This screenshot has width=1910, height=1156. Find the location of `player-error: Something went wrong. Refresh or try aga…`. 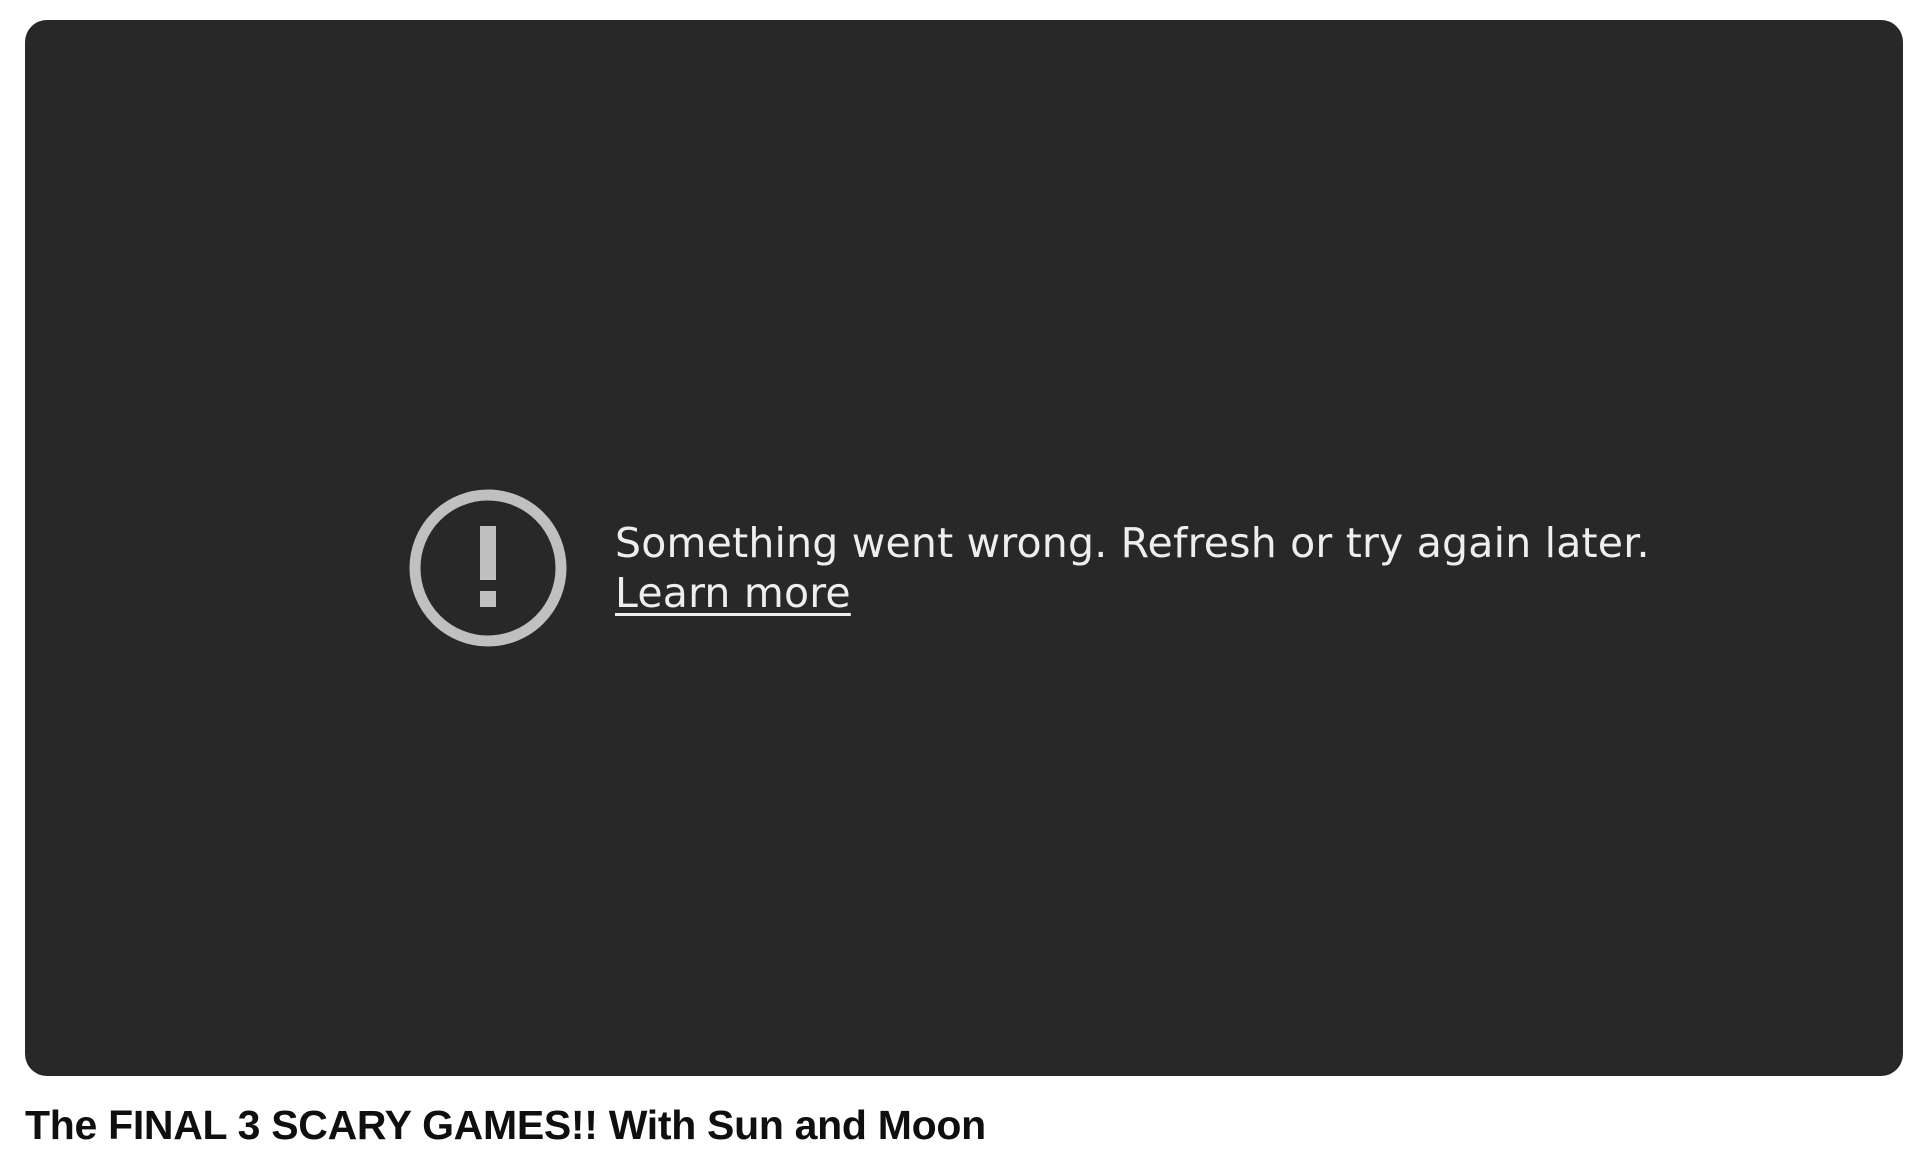

player-error: Something went wrong. Refresh or try aga… is located at coordinates (1028, 568).